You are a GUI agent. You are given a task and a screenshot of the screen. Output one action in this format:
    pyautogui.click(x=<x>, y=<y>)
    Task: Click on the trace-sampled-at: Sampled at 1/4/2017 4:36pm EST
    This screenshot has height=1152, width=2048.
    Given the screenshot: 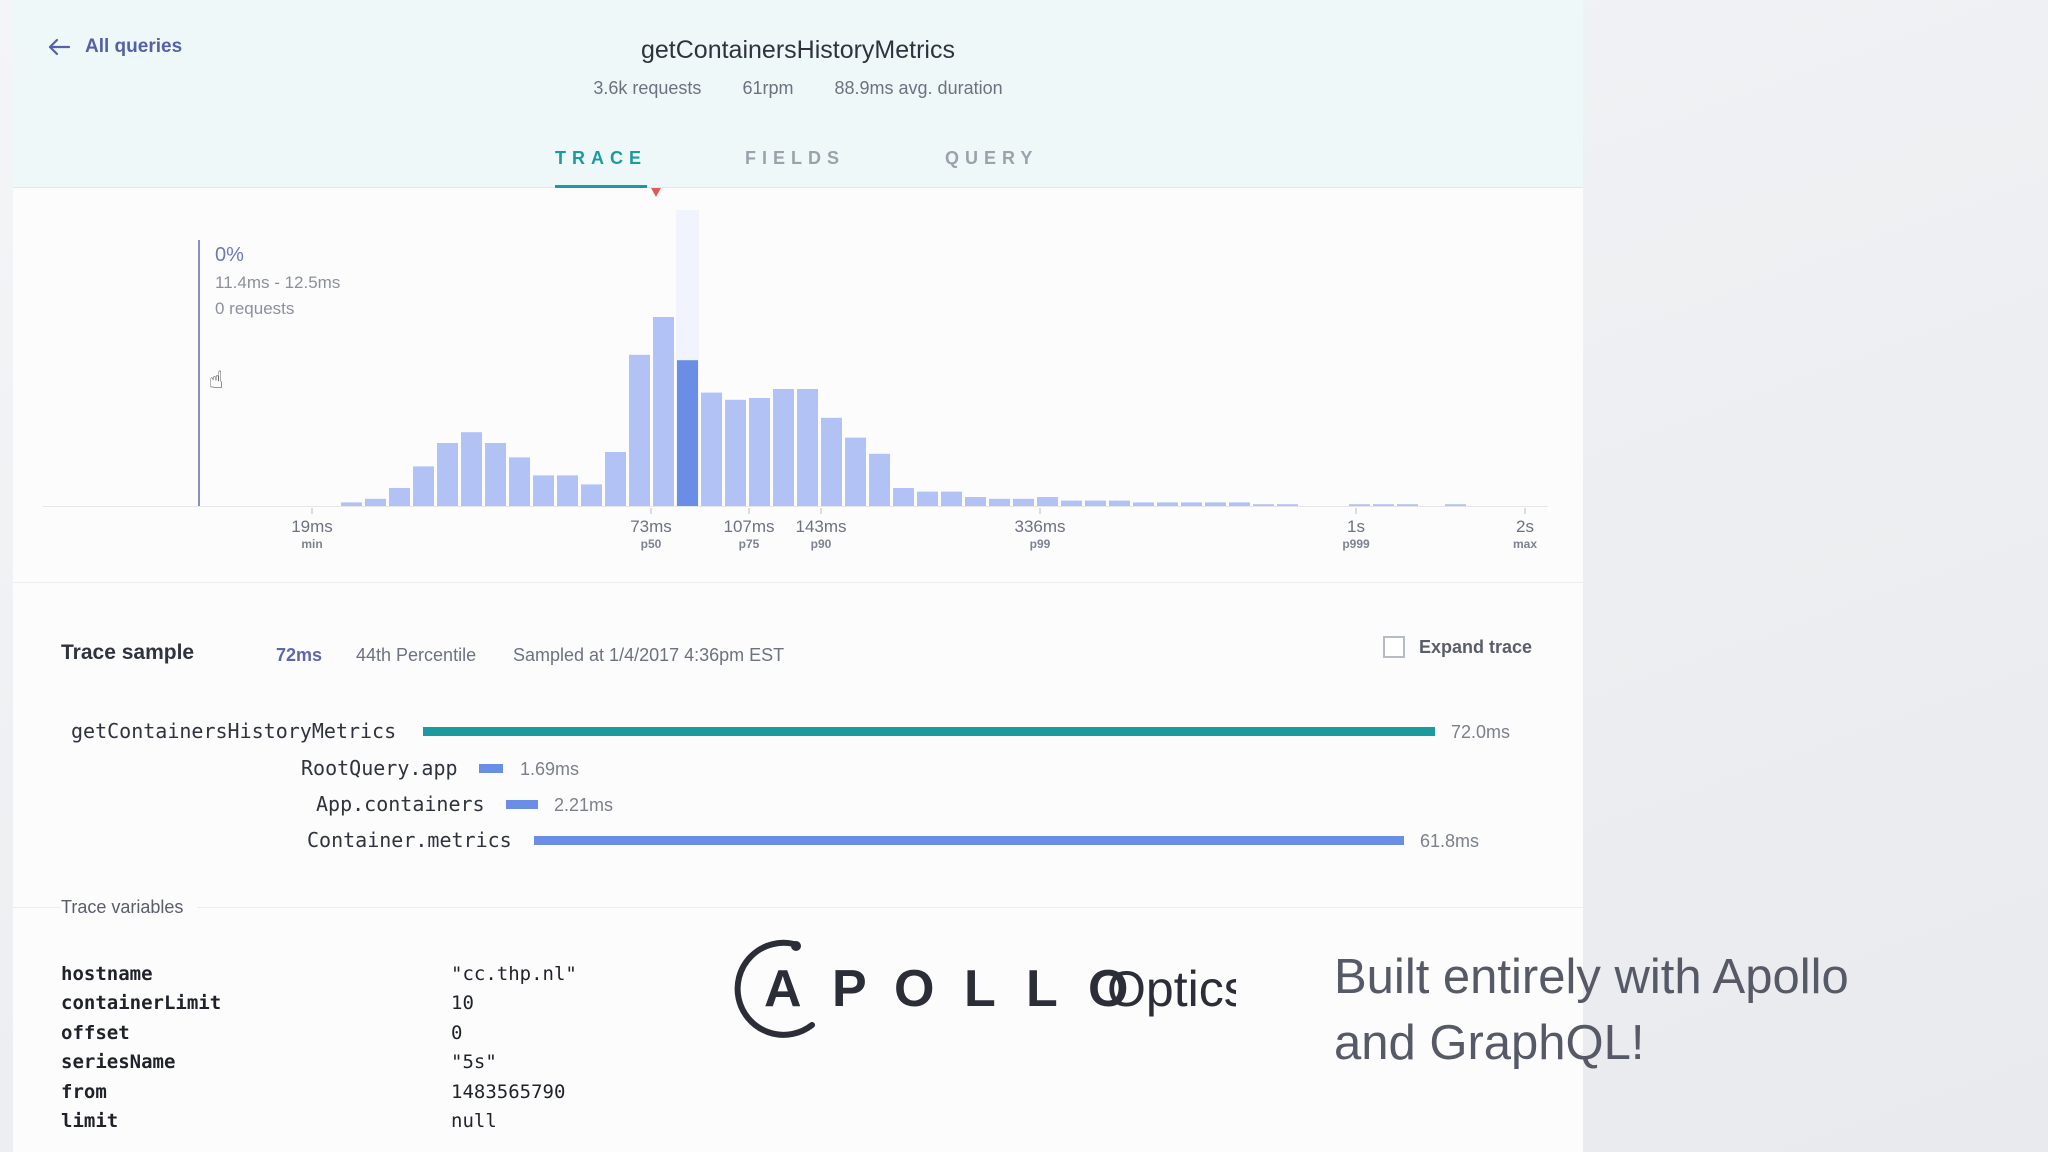 What is the action you would take?
    pyautogui.click(x=649, y=655)
    